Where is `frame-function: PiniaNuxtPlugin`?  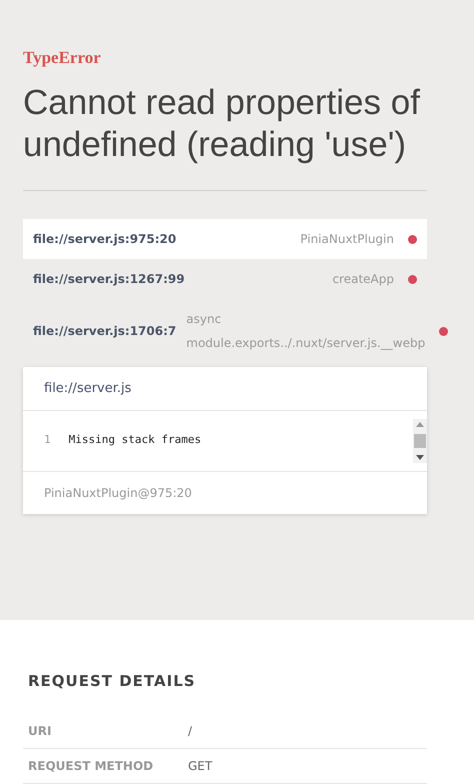
frame-function: PiniaNuxtPlugin is located at coordinates (347, 239).